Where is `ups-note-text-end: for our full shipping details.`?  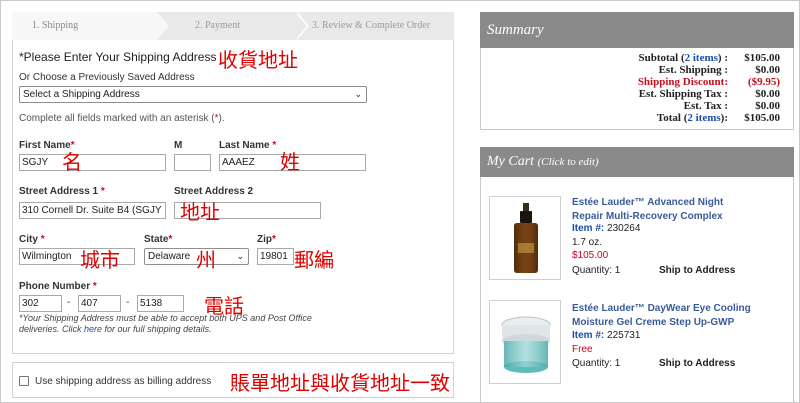
ups-note-text-end: for our full shipping details. is located at coordinates (157, 329).